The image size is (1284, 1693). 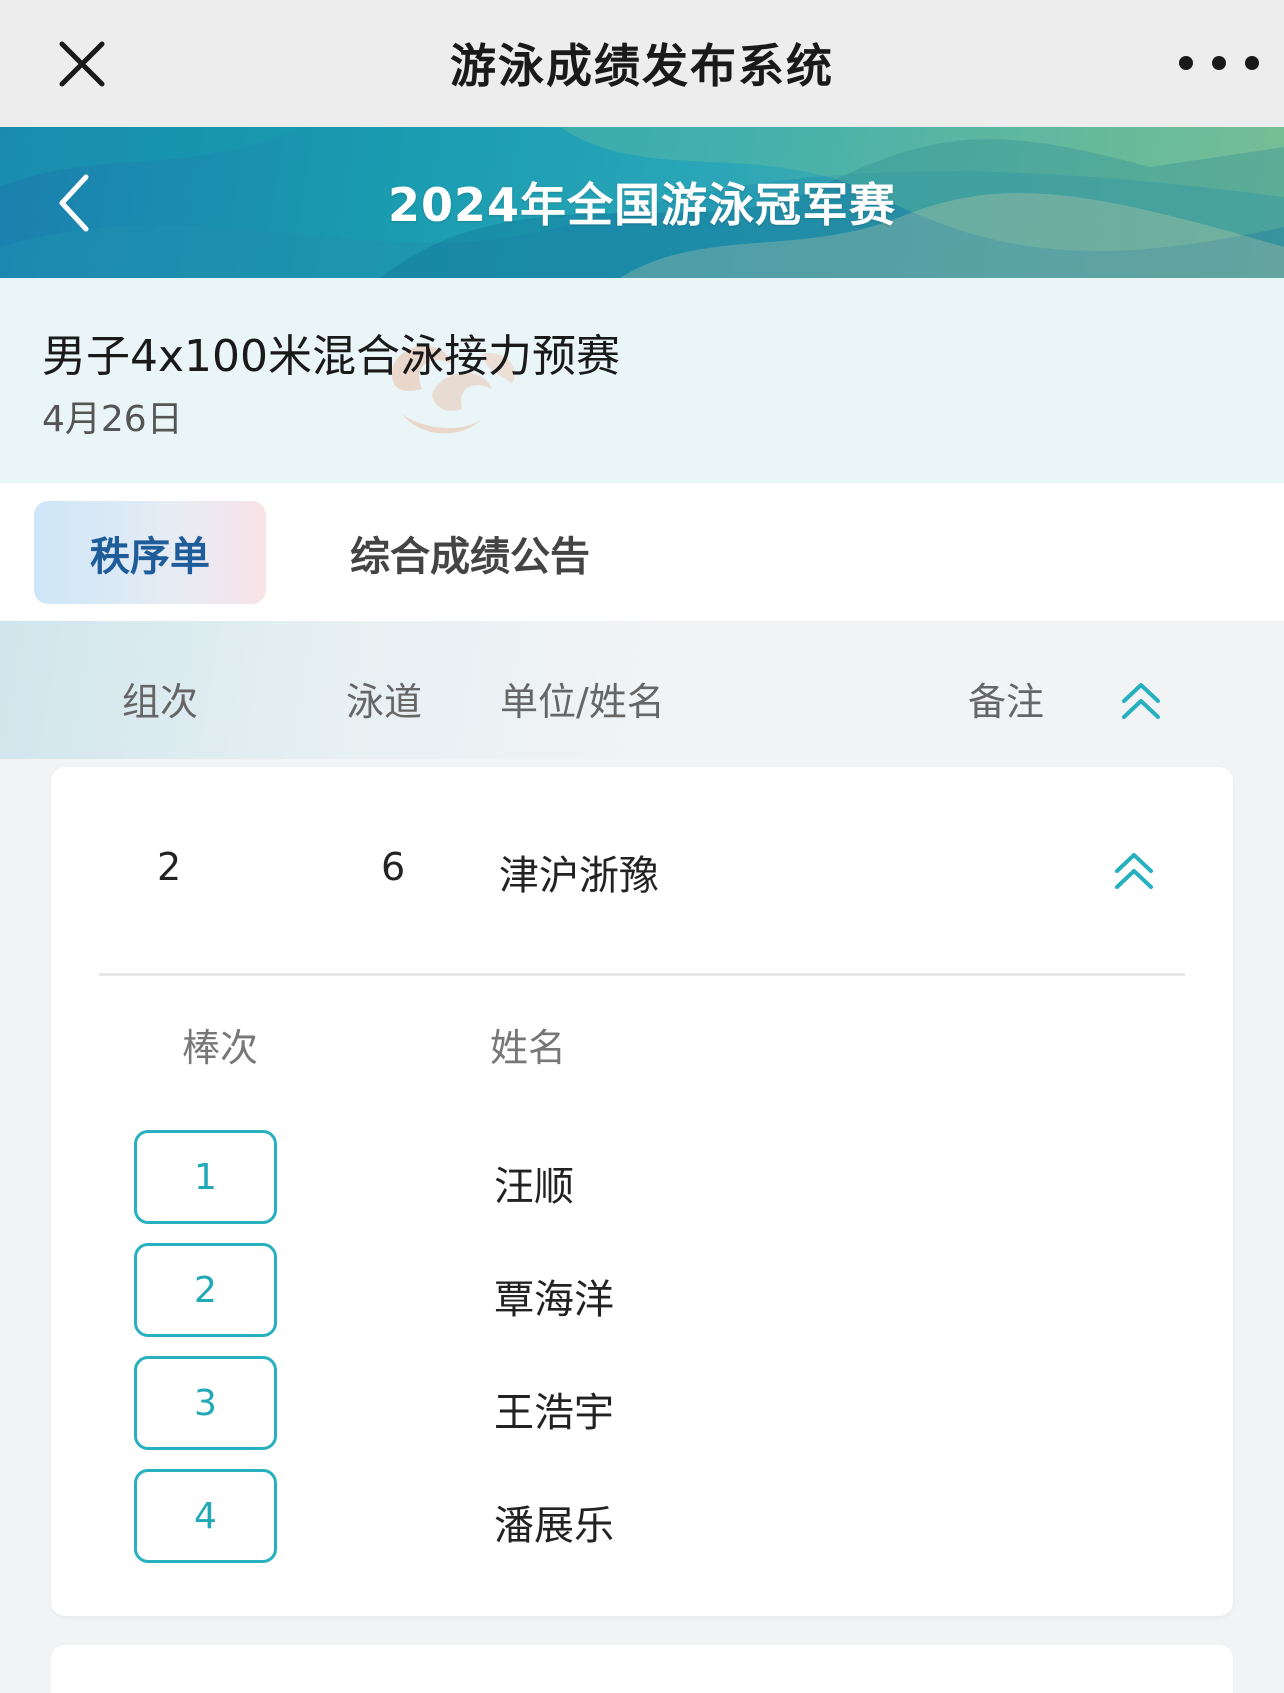 I want to click on sub-col-name: 姓名, so click(x=528, y=1048).